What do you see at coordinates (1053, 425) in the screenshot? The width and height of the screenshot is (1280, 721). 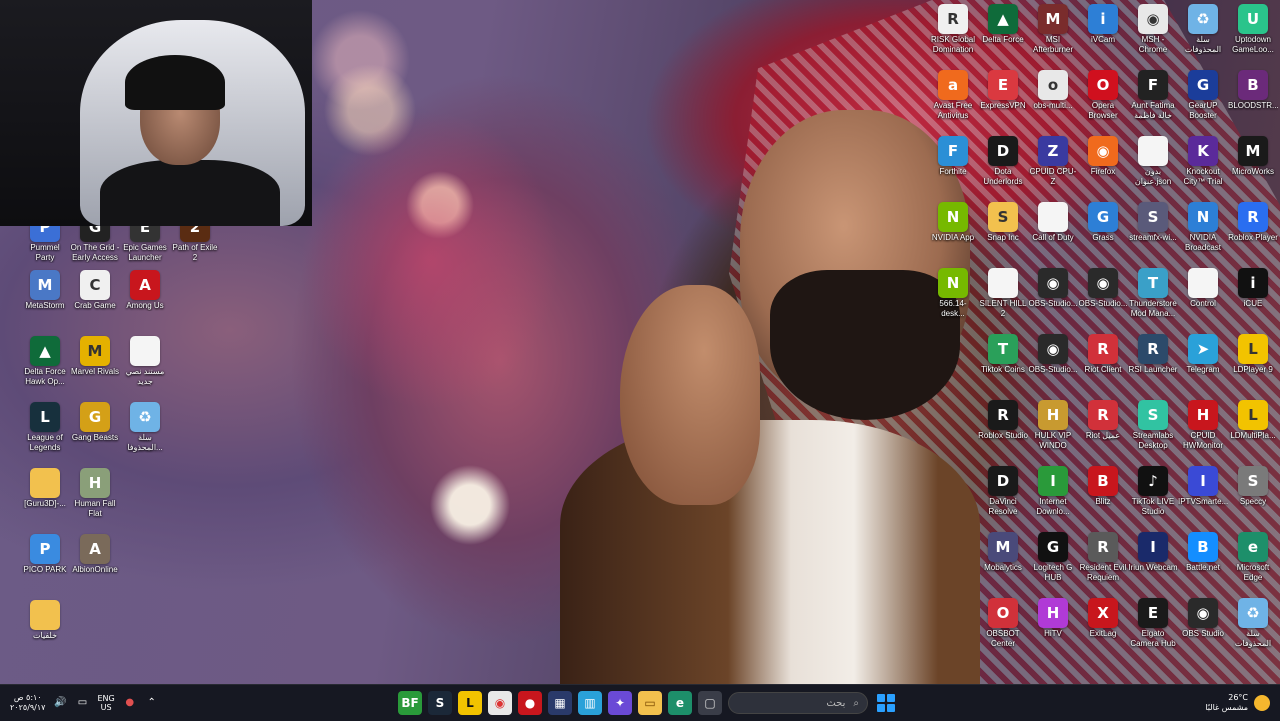 I see `desktop-shortcut: H HULK VIP WINDO` at bounding box center [1053, 425].